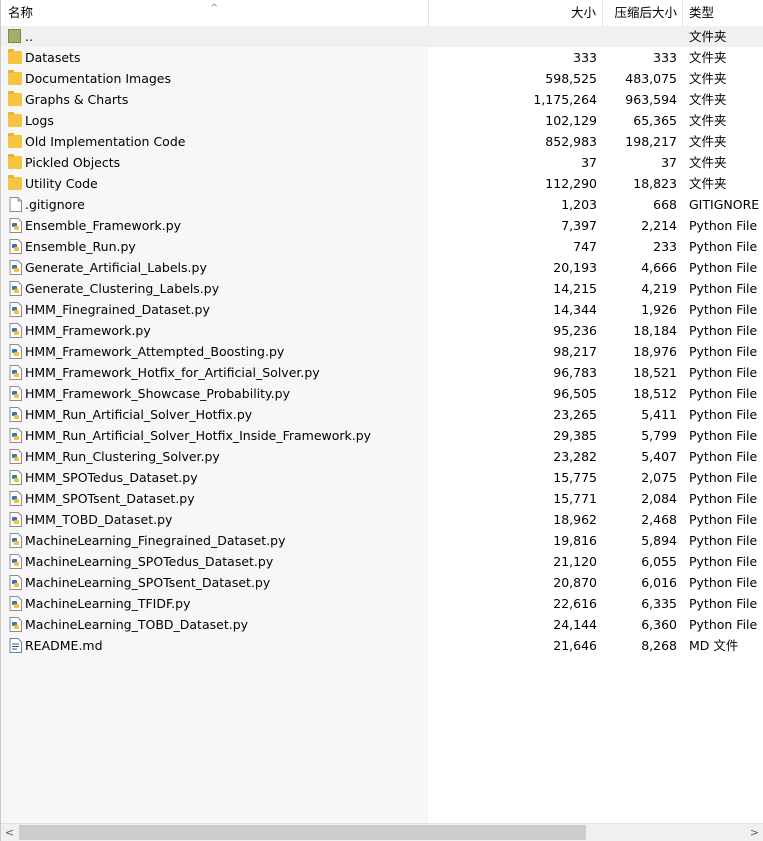  I want to click on column-header-packed-size: 压缩后大小, so click(643, 13).